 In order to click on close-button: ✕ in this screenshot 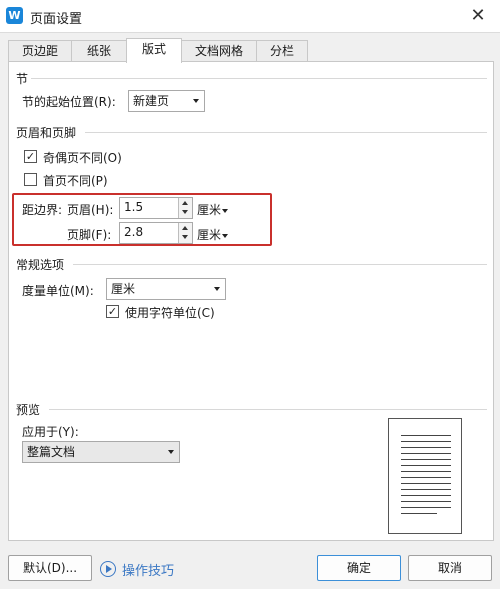, I will do `click(478, 16)`.